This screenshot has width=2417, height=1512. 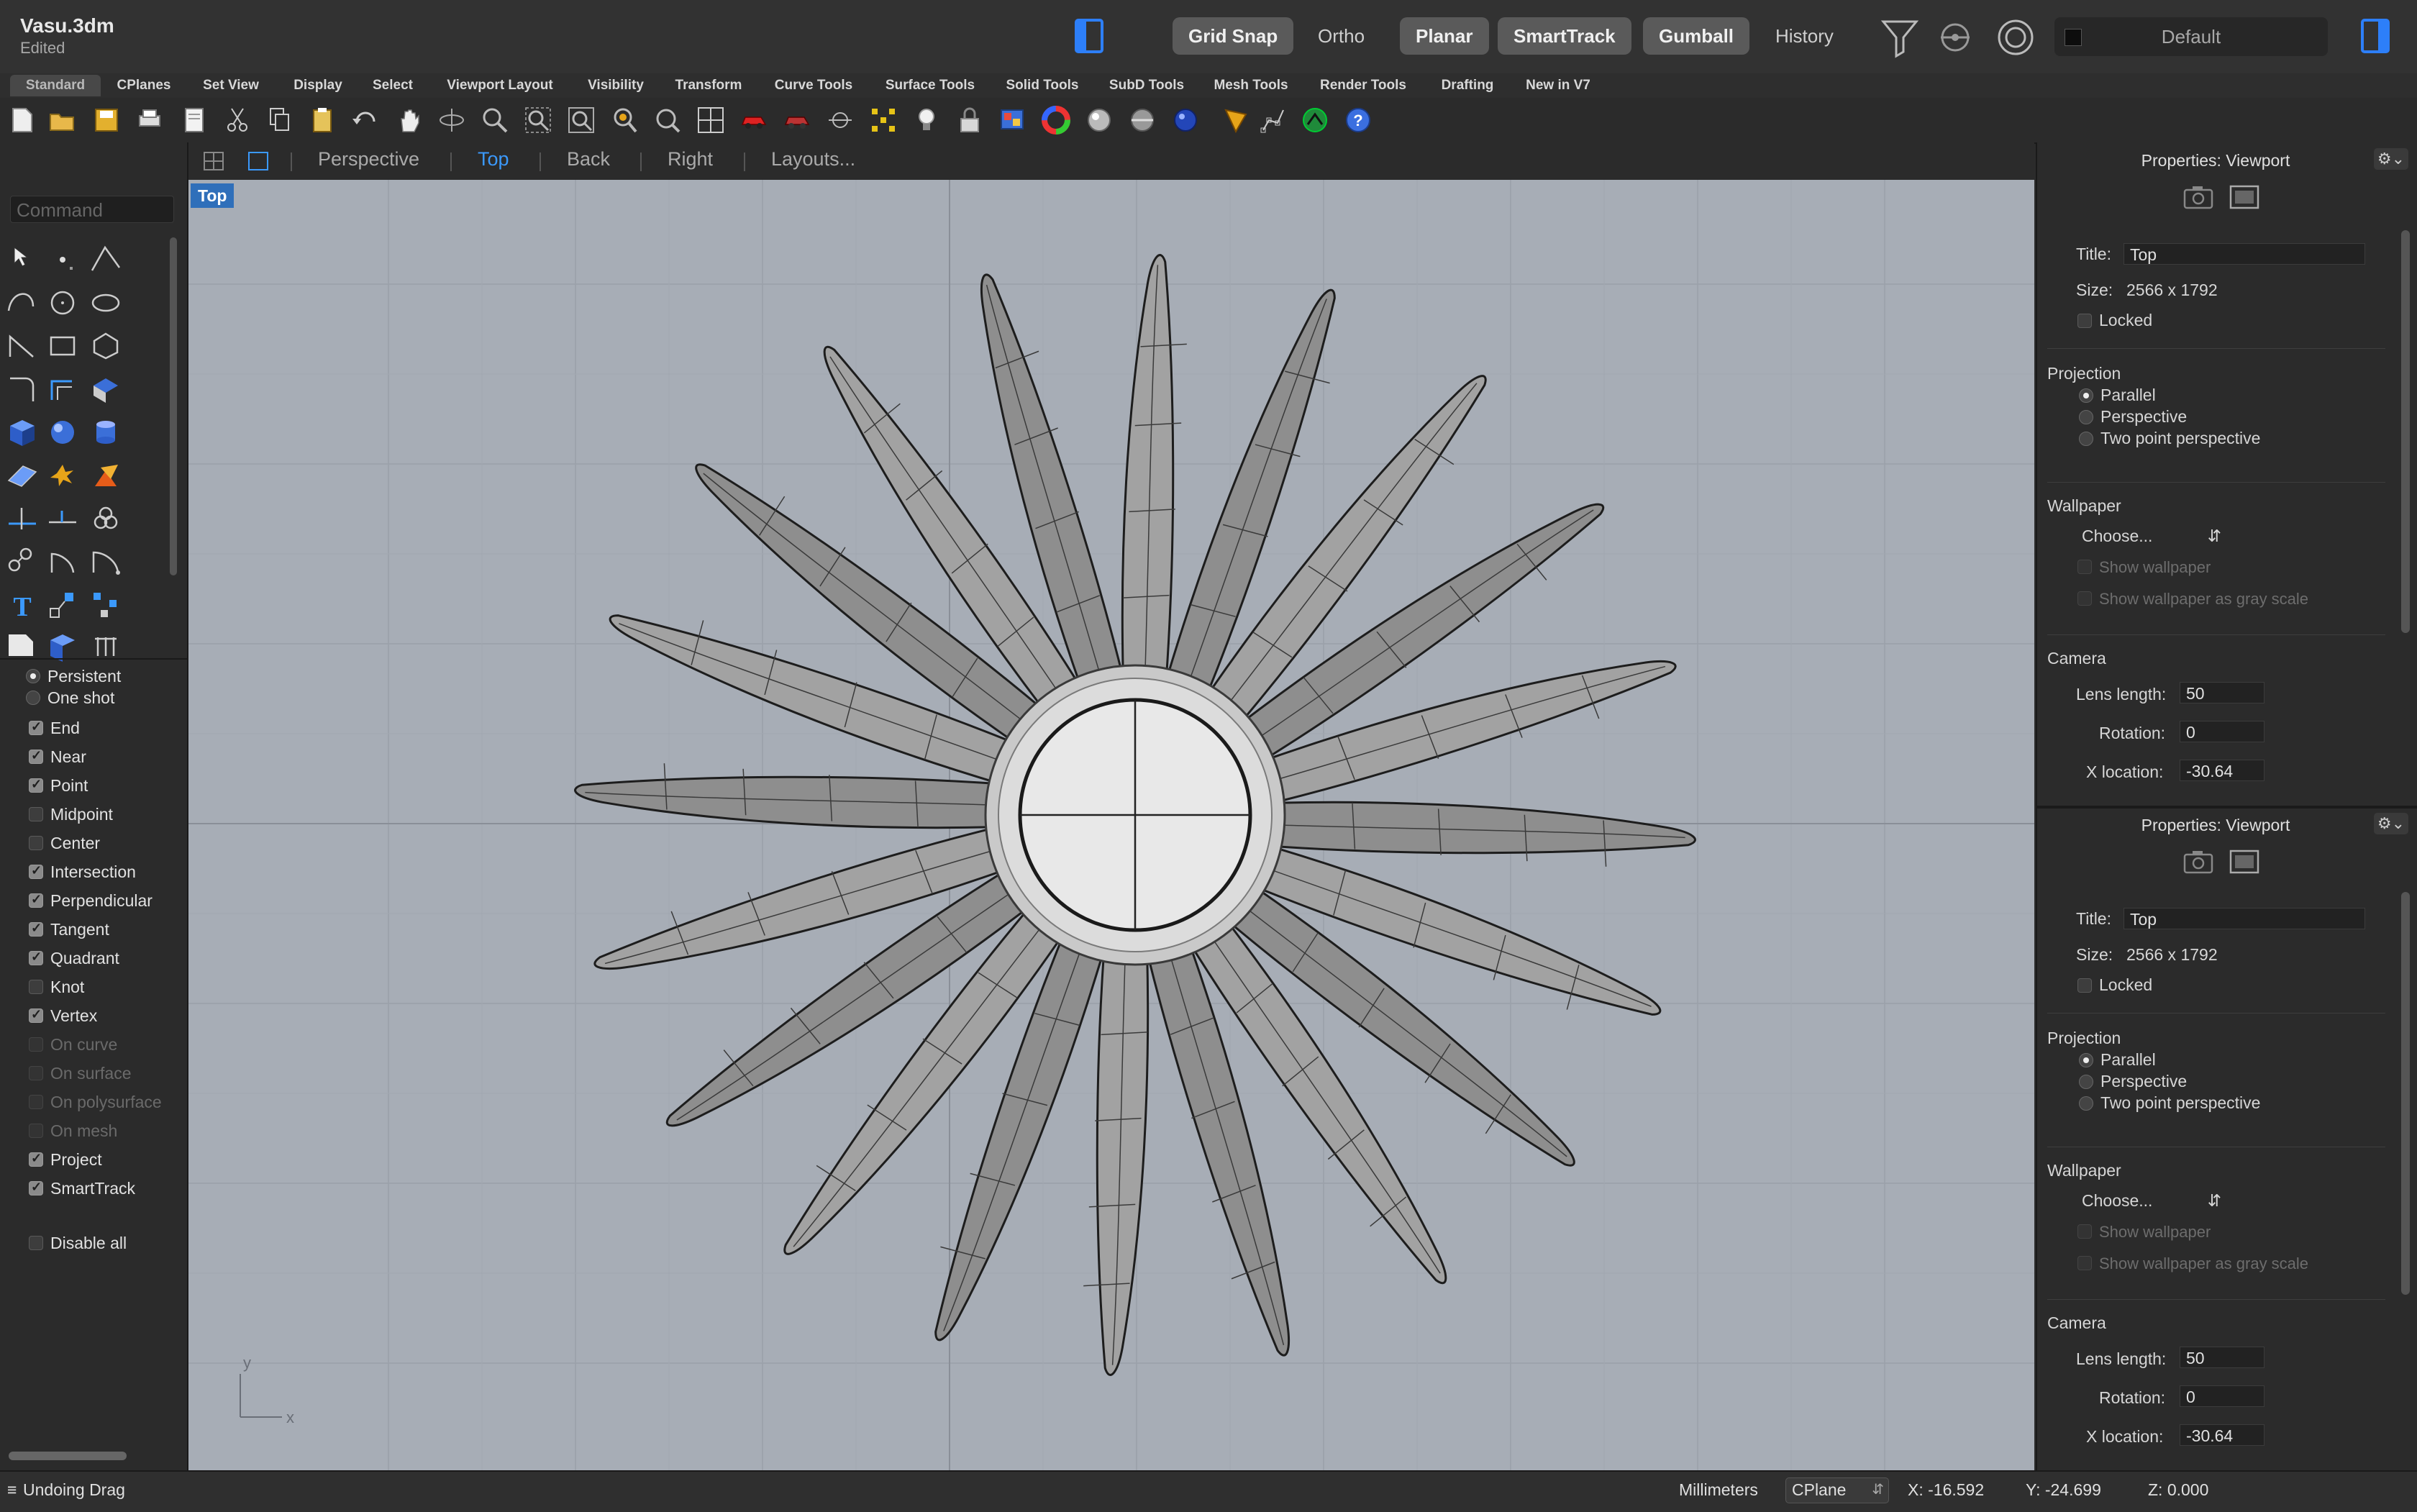 I want to click on environment-sphere-icon, so click(x=1143, y=121).